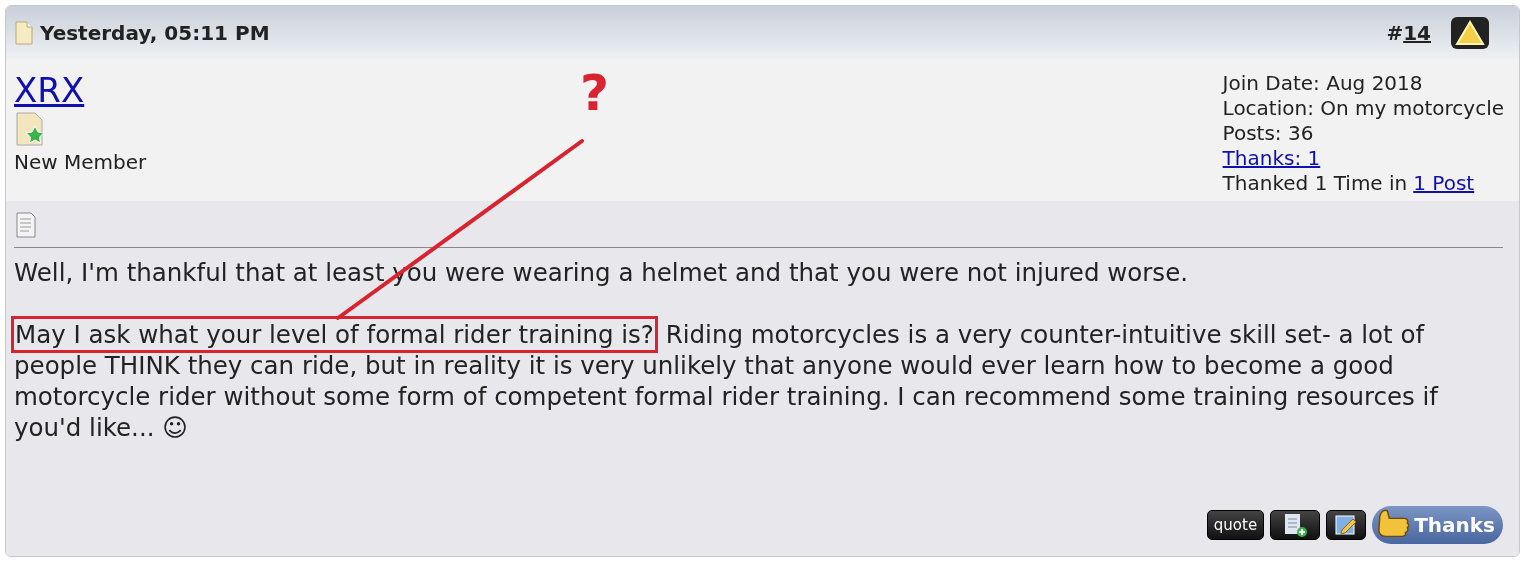 This screenshot has height=561, width=1523. I want to click on post-number-sign: #, so click(1395, 33).